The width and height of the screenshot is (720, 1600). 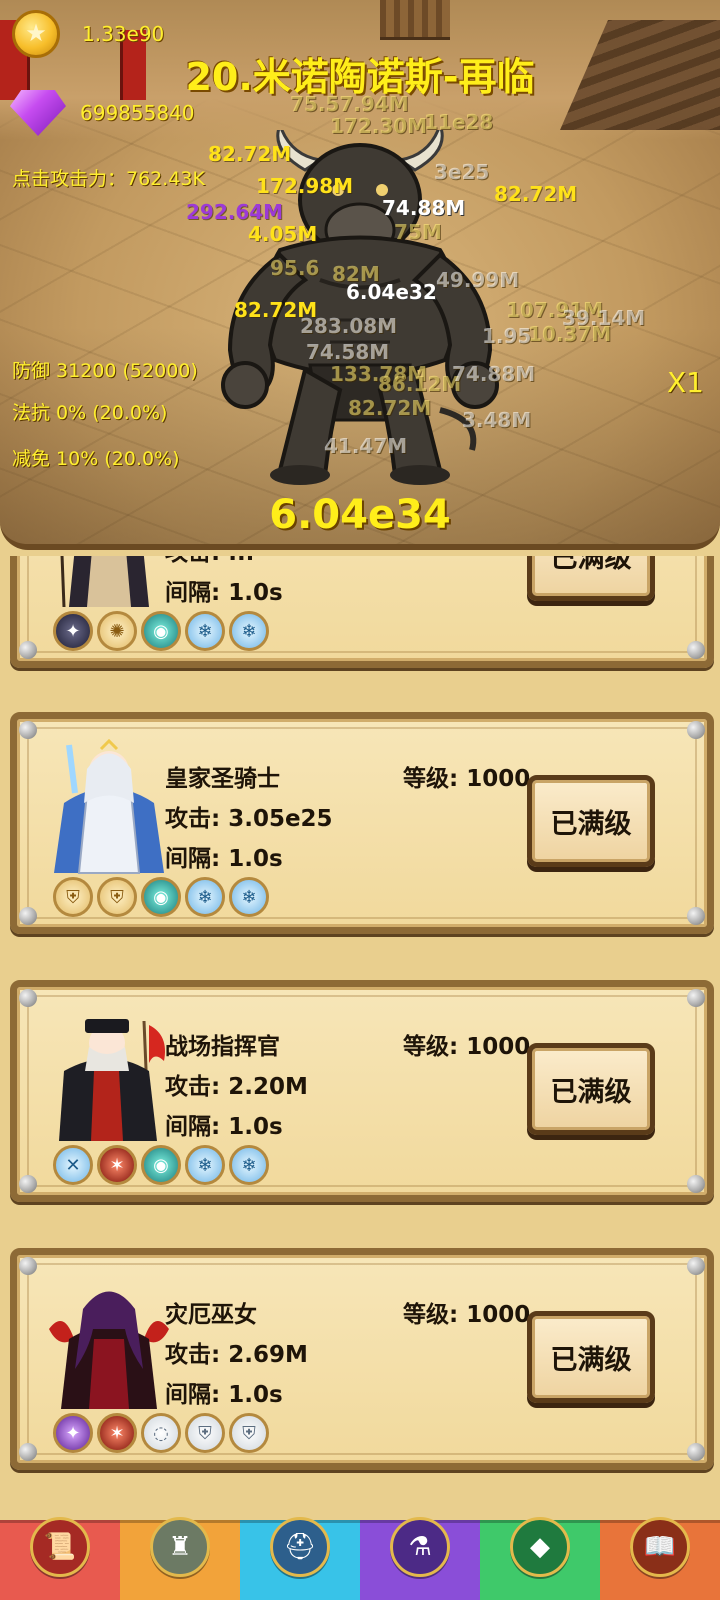 I want to click on damage-number: 41.47M, so click(x=366, y=446).